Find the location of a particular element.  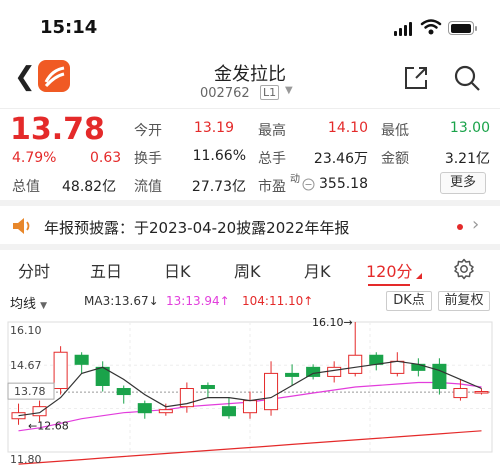

active-tab-underline is located at coordinates (389, 285).